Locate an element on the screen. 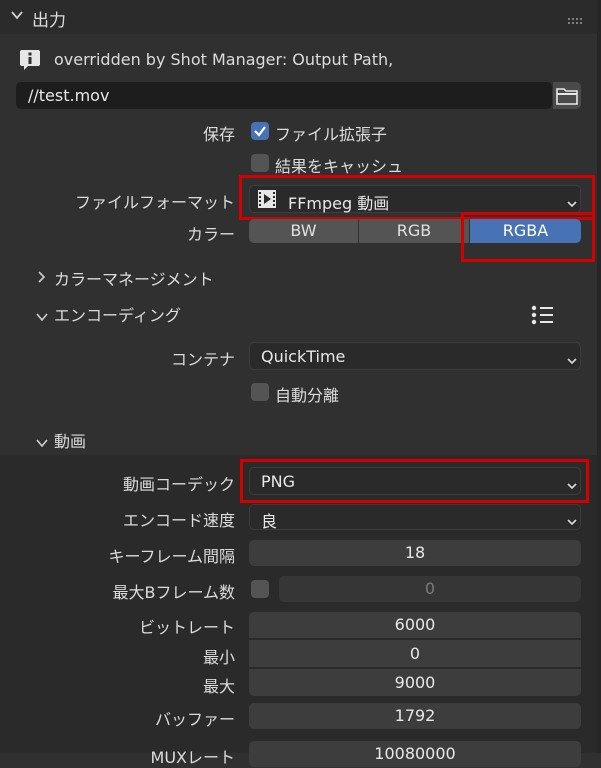  output-path-field: //test.mov is located at coordinates (284, 95).